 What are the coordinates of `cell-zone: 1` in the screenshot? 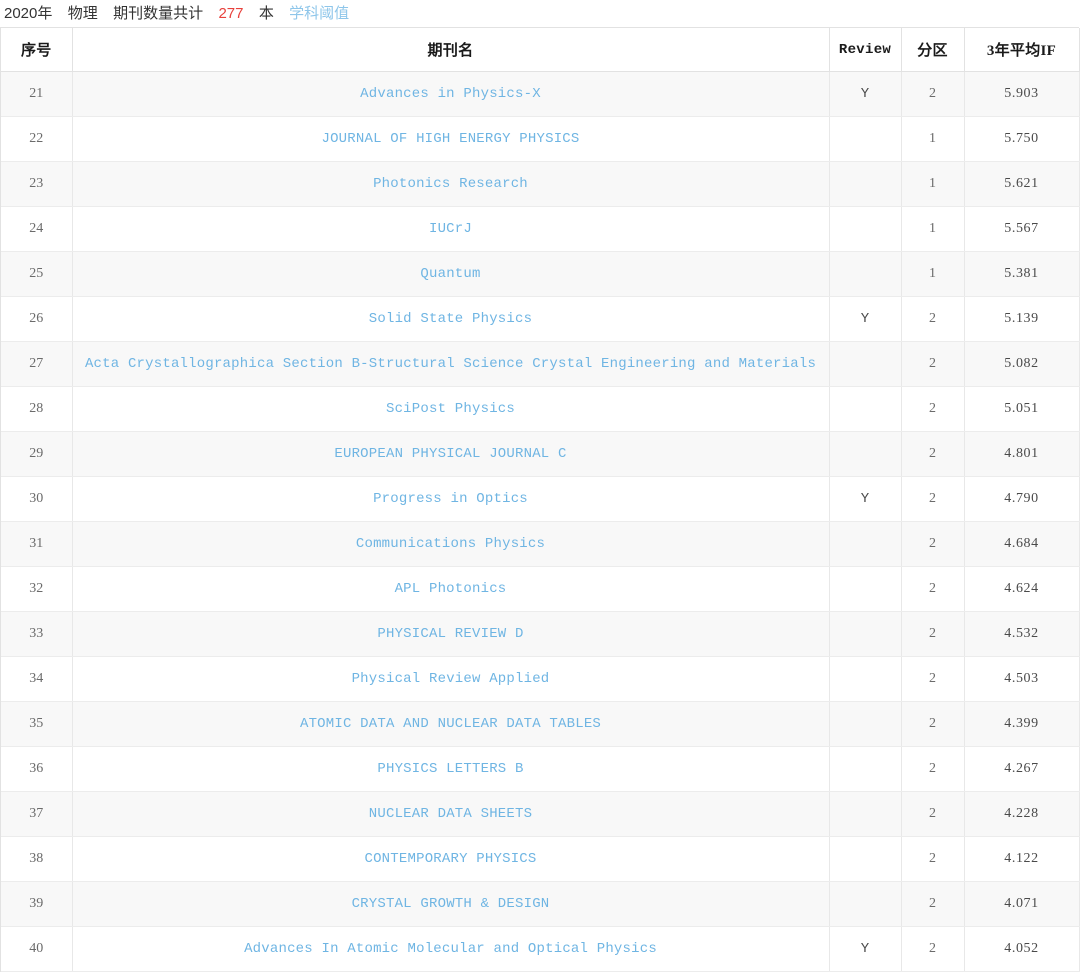 It's located at (933, 274).